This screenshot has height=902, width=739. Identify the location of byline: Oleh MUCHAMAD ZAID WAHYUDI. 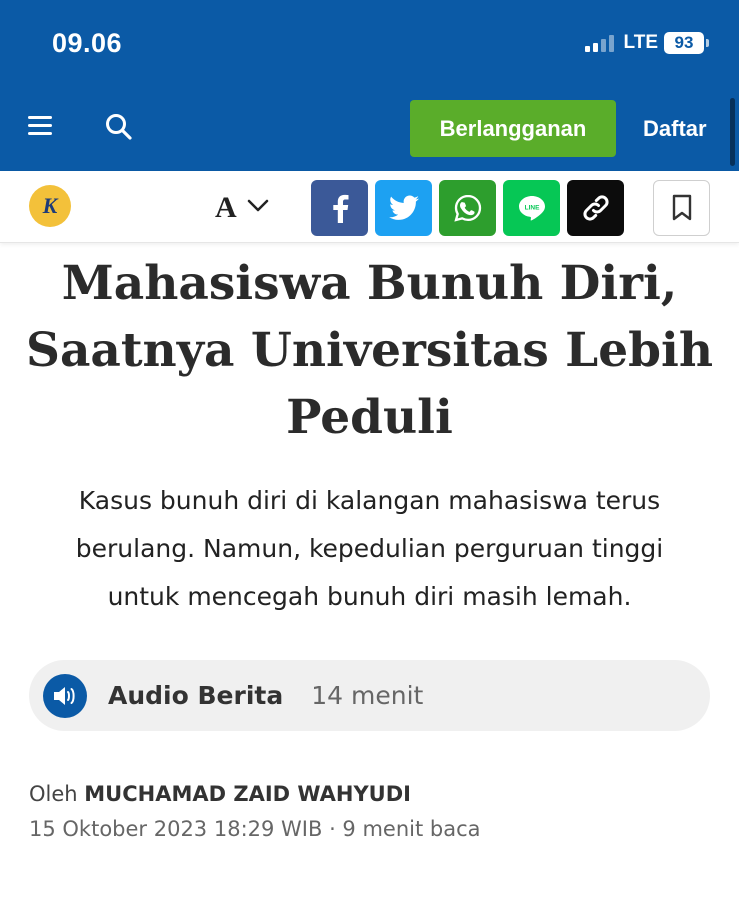
(220, 794).